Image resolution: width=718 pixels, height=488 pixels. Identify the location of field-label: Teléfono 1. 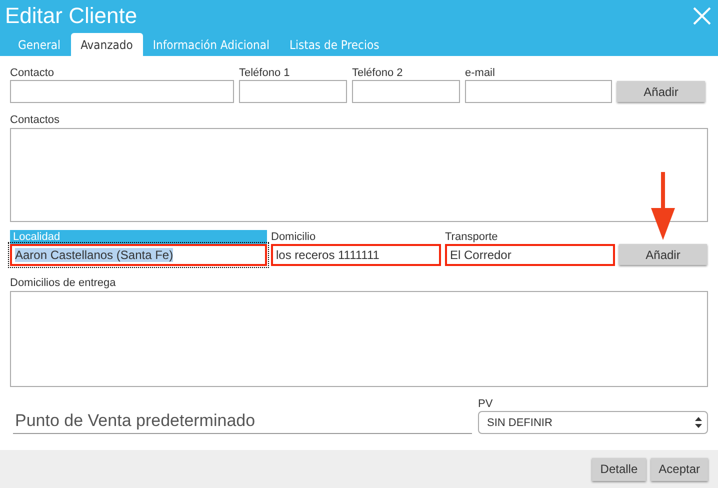
(265, 73).